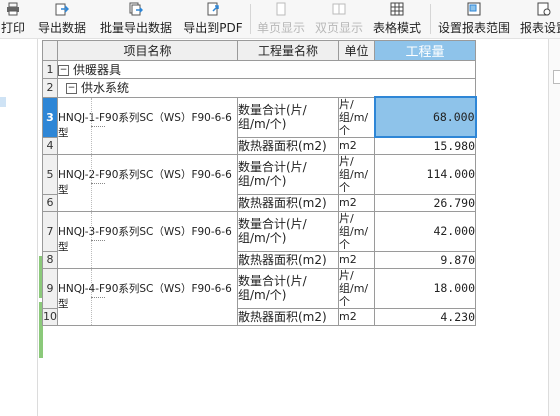 Image resolution: width=560 pixels, height=416 pixels. What do you see at coordinates (13, 9) in the screenshot?
I see `printer-icon` at bounding box center [13, 9].